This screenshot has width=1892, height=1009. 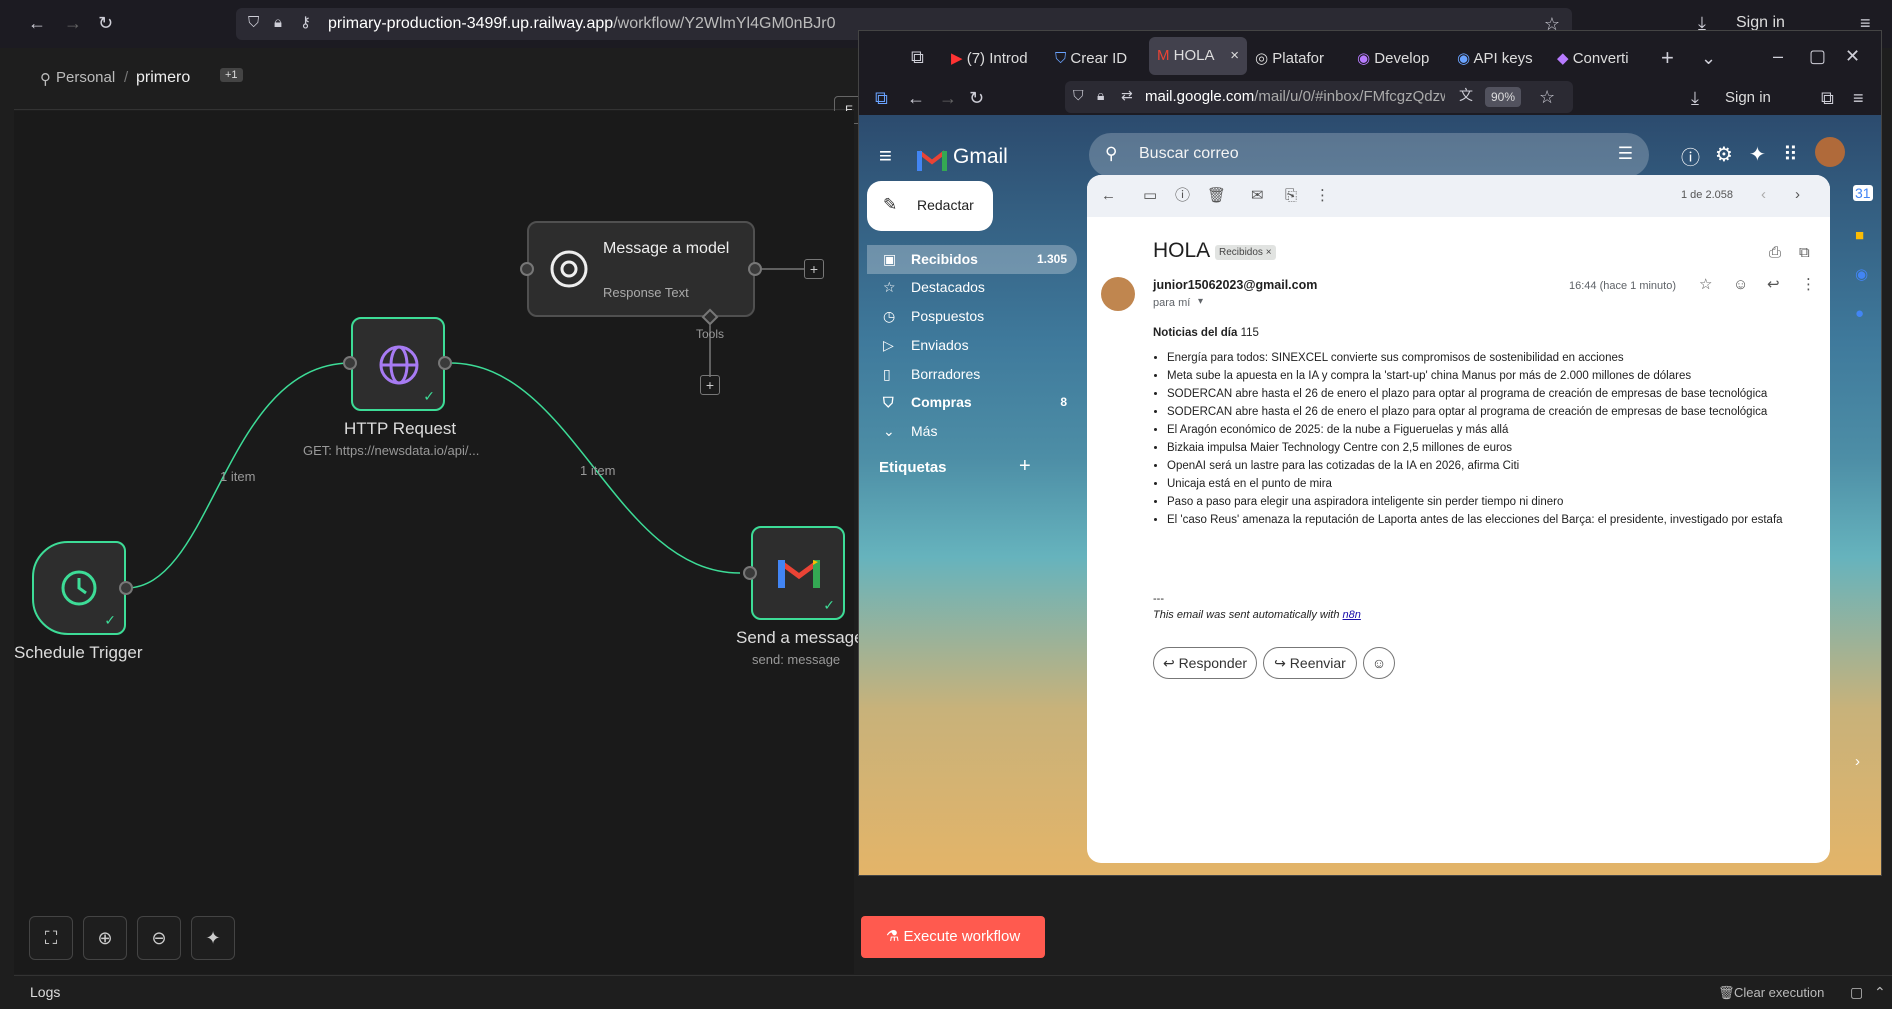 I want to click on nav-drafts: ▯ Borradores, so click(x=972, y=374).